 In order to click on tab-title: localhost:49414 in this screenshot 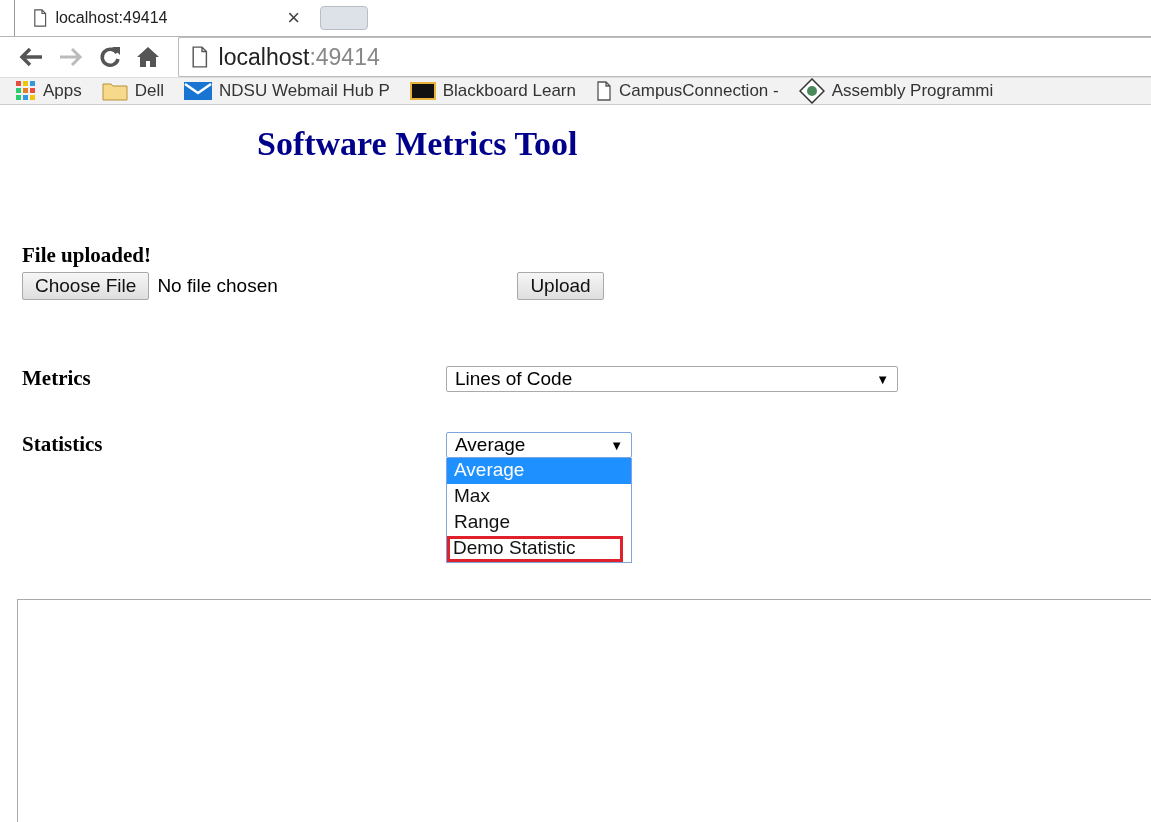, I will do `click(112, 18)`.